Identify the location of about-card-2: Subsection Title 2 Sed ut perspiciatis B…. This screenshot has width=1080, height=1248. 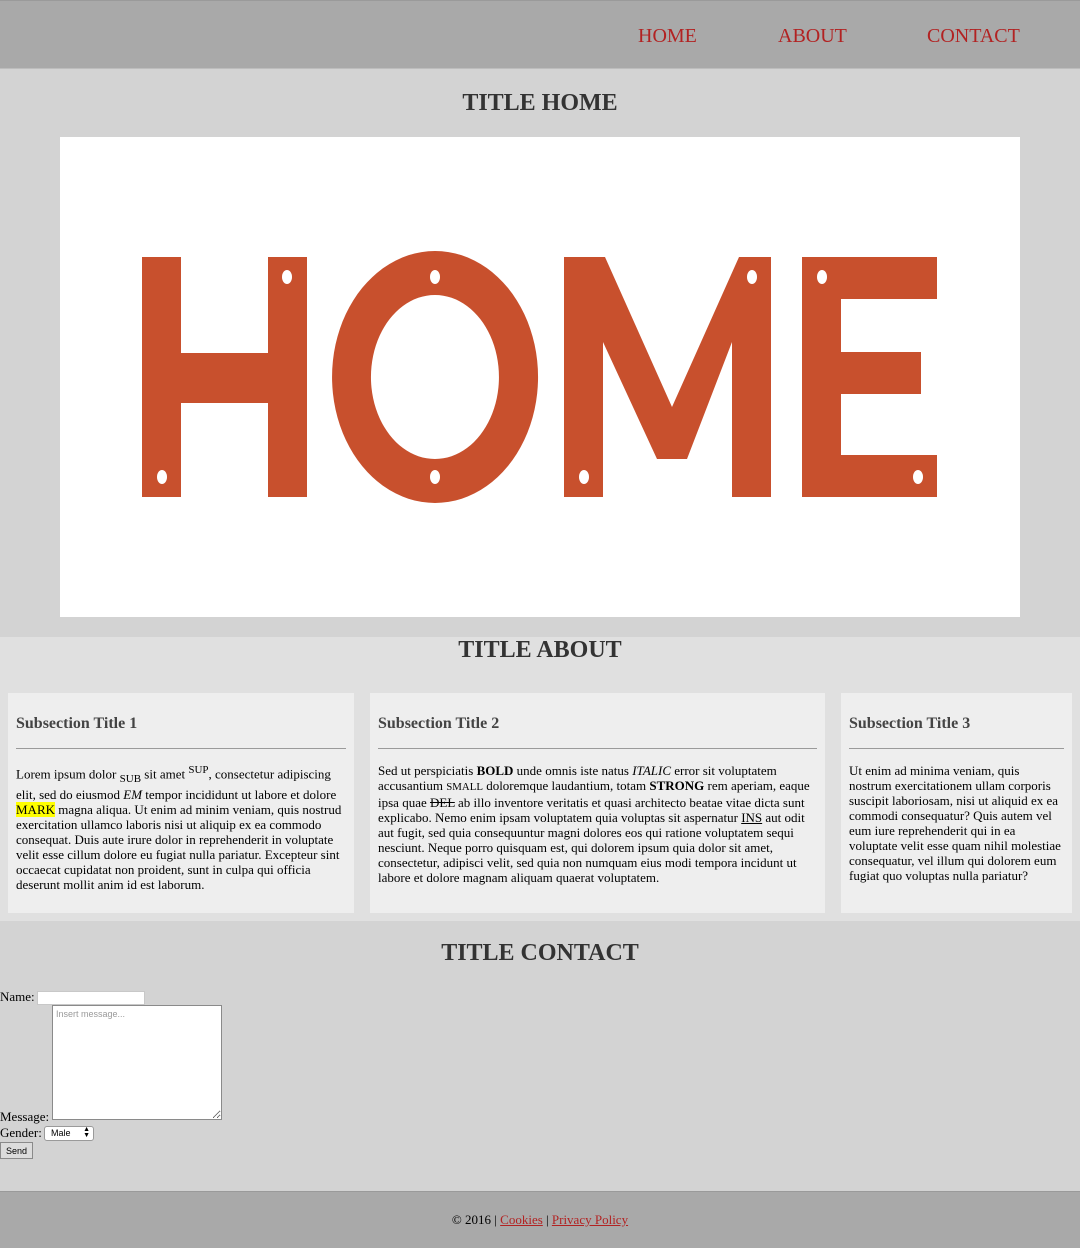
(597, 803).